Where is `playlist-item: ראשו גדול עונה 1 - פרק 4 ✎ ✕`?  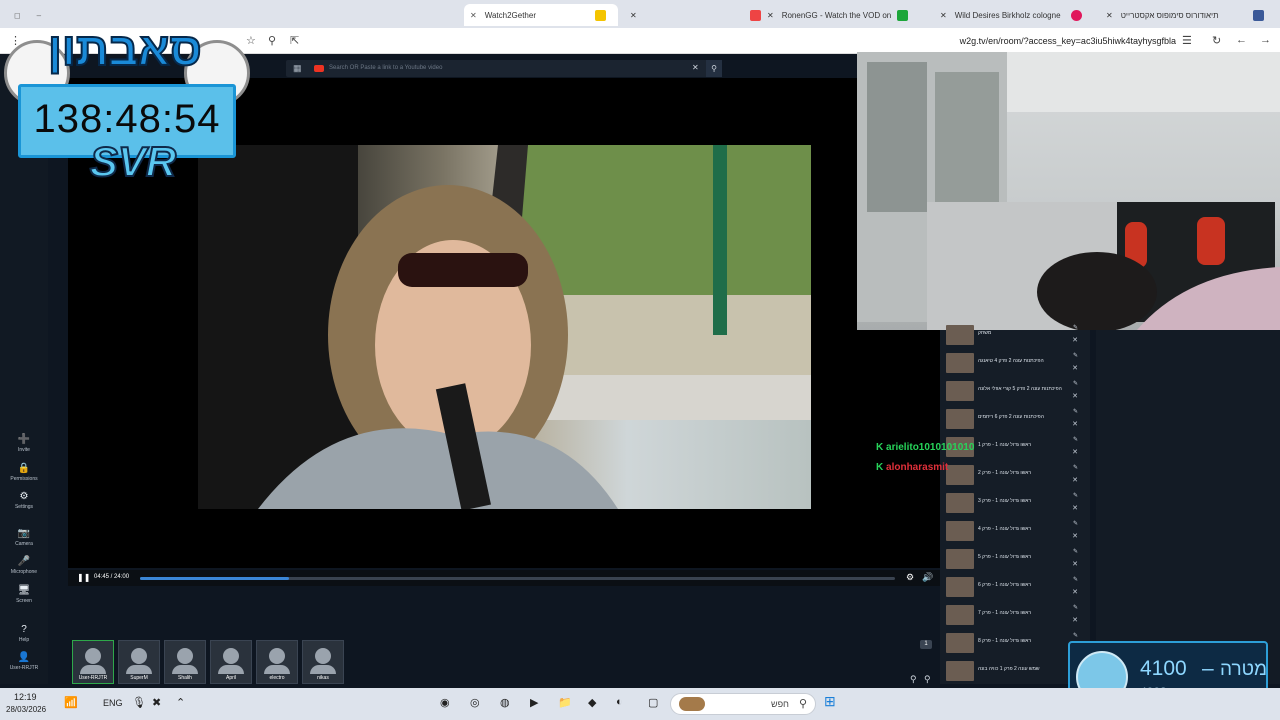 playlist-item: ראשו גדול עונה 1 - פרק 4 ✎ ✕ is located at coordinates (1013, 531).